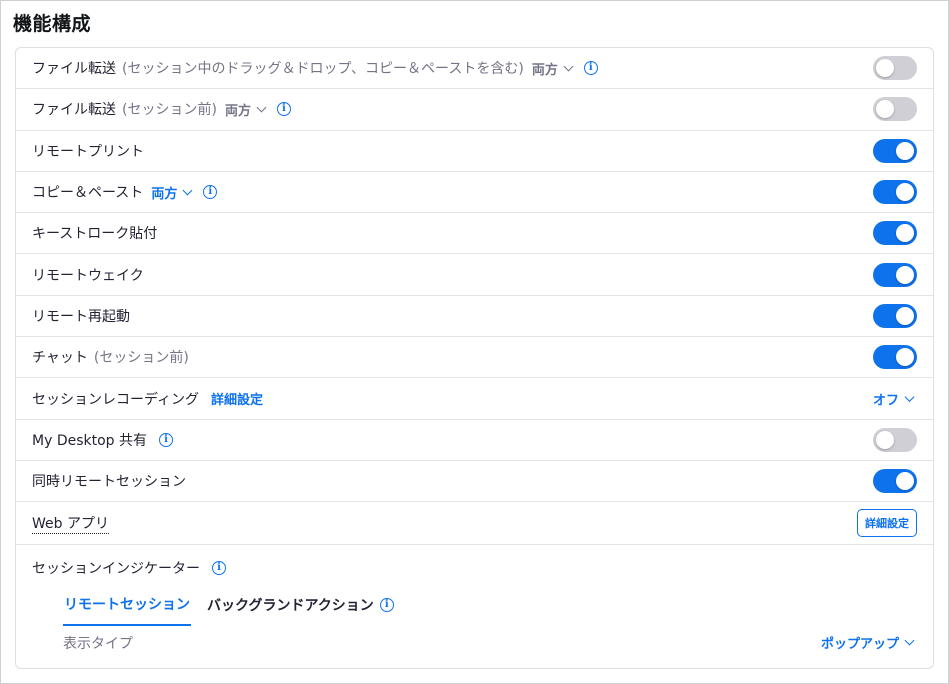  Describe the element at coordinates (885, 401) in the screenshot. I see `dropdown-value: オフ` at that location.